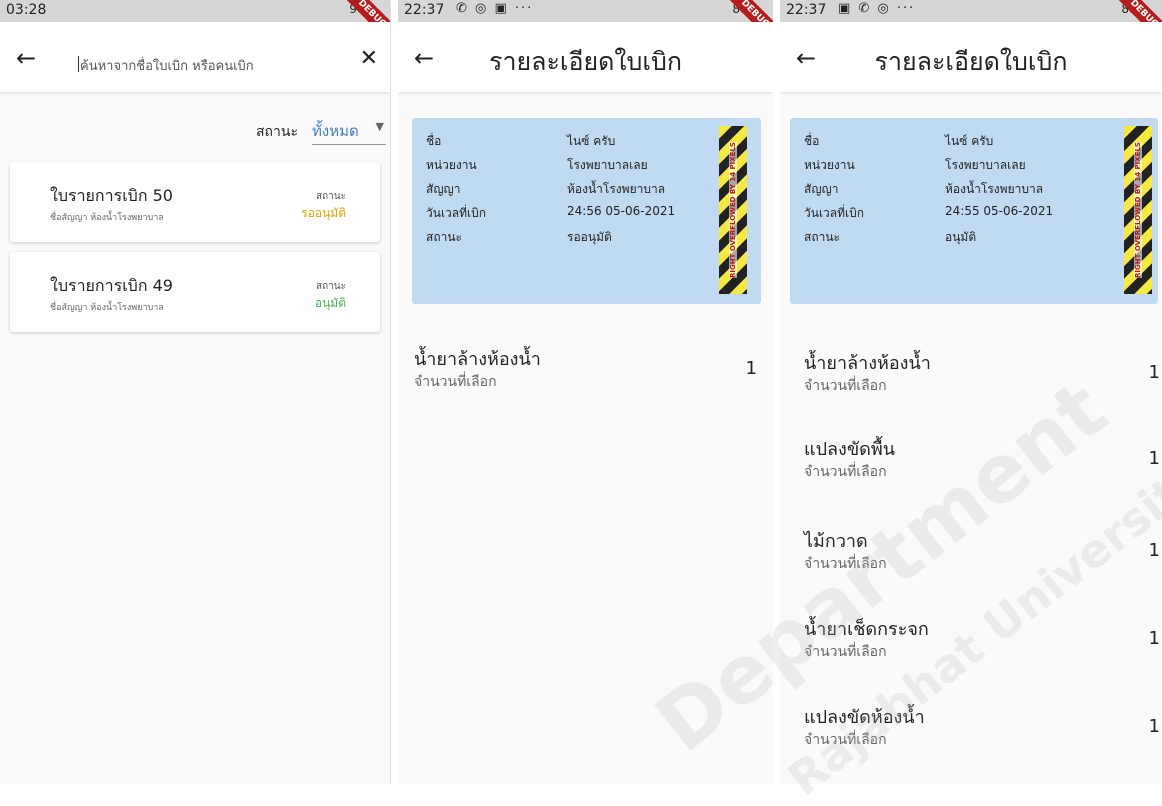  I want to click on search-placeholder: ค้นหาจากชื่อใบเบิก หรือคนเบิก, so click(167, 66).